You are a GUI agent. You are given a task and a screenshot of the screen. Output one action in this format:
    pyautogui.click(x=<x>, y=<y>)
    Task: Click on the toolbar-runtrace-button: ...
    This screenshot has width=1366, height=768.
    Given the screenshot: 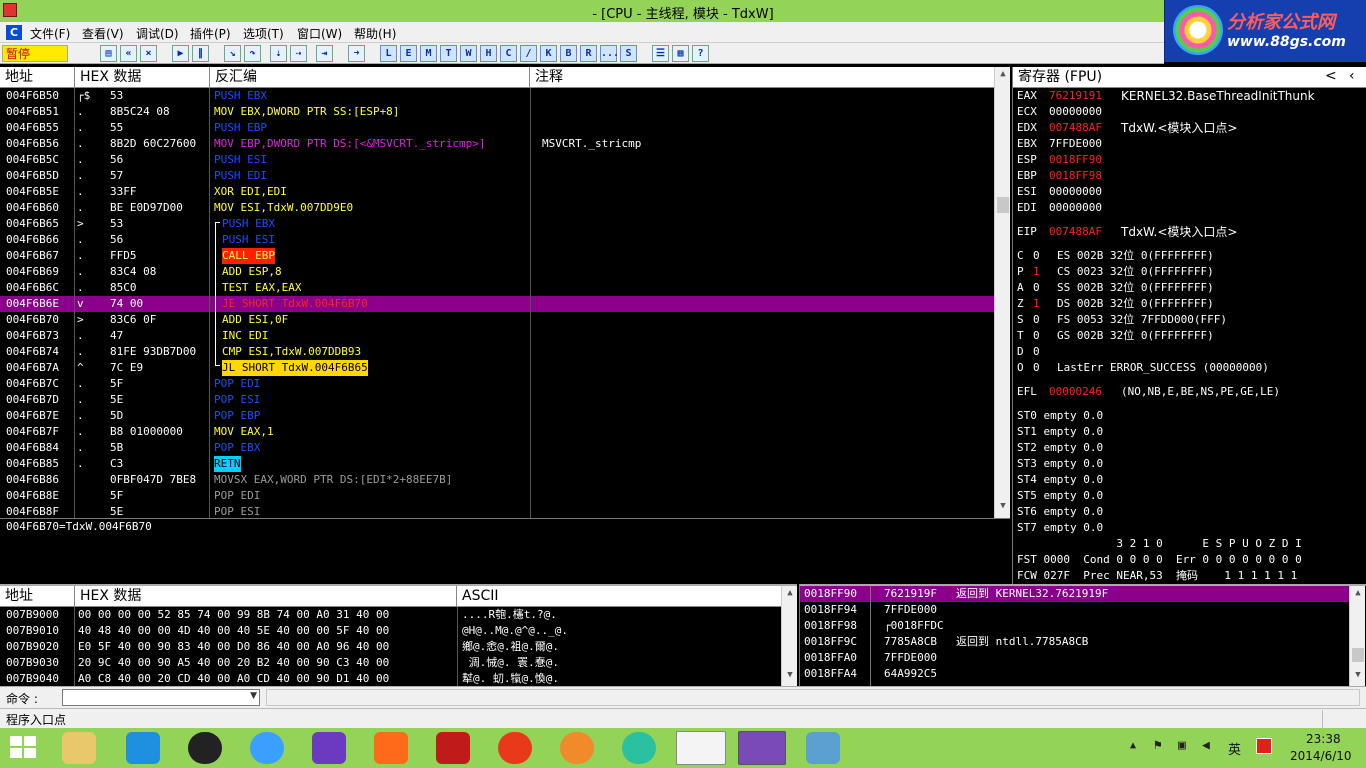 What is the action you would take?
    pyautogui.click(x=609, y=53)
    